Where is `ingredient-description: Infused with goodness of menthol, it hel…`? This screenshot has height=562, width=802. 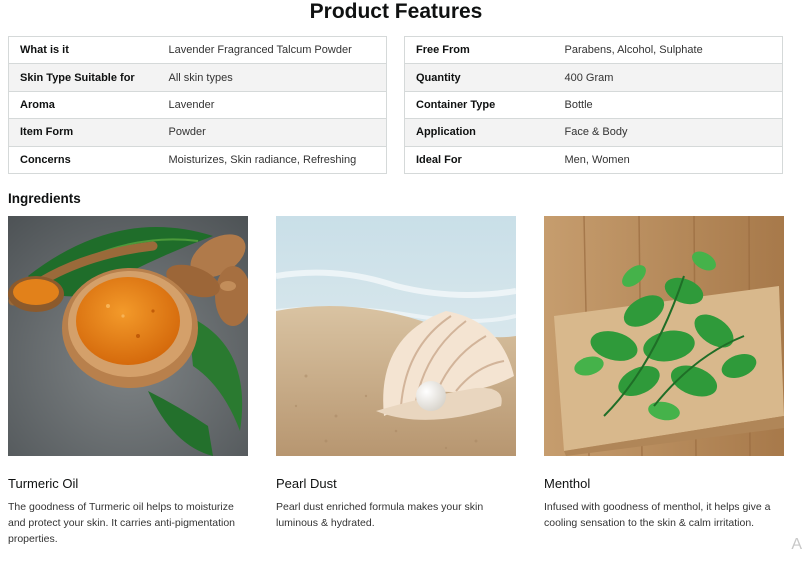
ingredient-description: Infused with goodness of menthol, it hel… is located at coordinates (657, 515).